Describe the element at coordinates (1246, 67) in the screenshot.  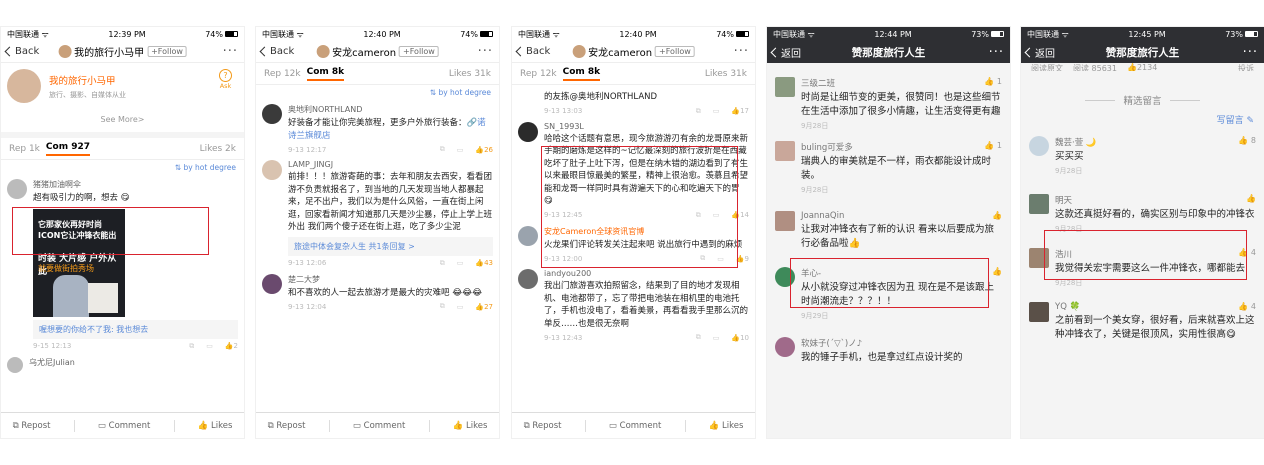
I see `report-link: 投诉` at that location.